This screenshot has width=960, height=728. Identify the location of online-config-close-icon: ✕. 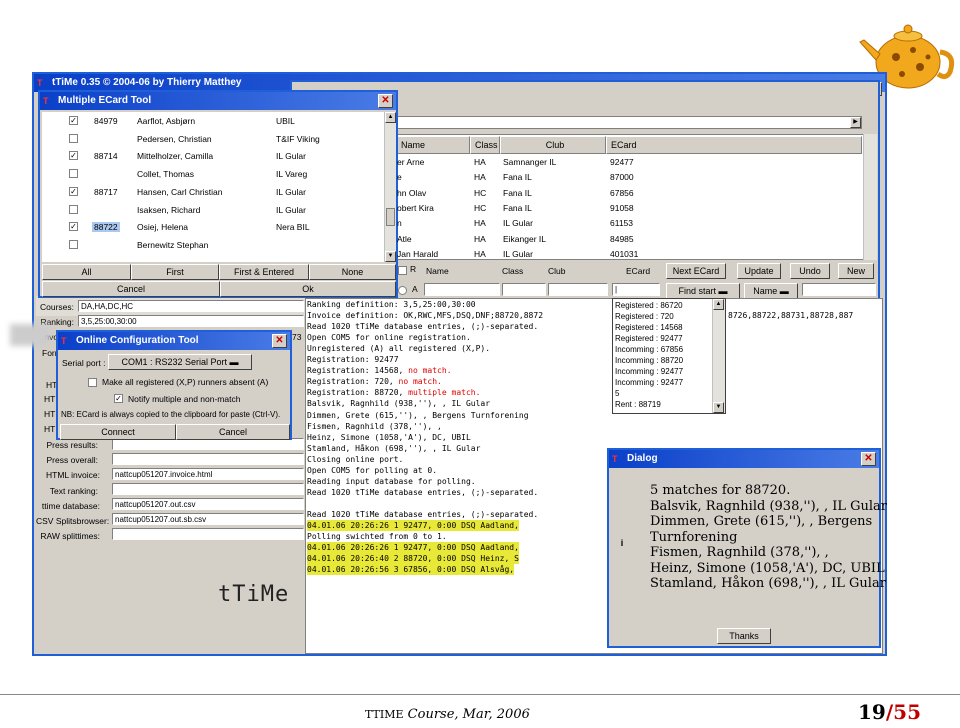
(279, 341).